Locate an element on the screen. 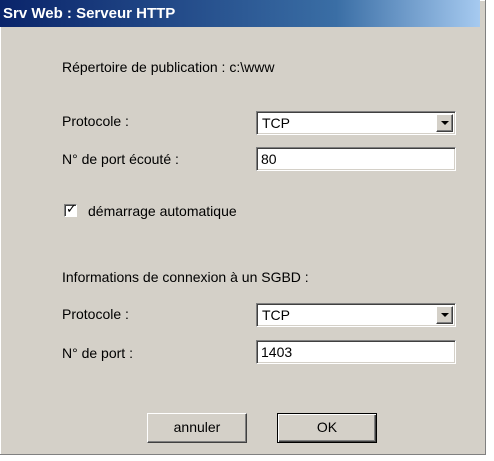  sgbd-protocol-select: TCP is located at coordinates (356, 315).